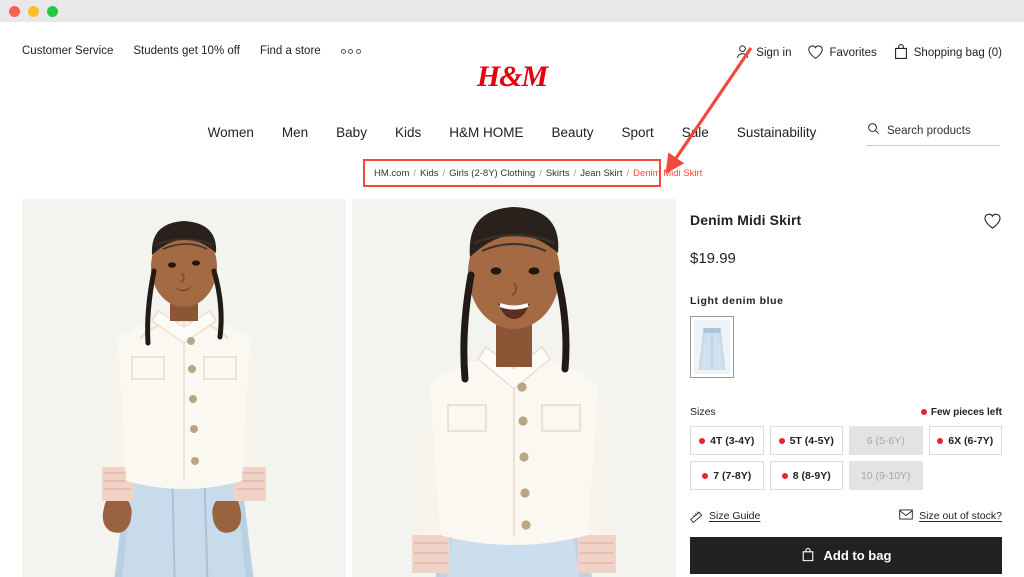 The height and width of the screenshot is (577, 1024). Describe the element at coordinates (960, 516) in the screenshot. I see `size-out-of-stock-label: Size out of stock?` at that location.